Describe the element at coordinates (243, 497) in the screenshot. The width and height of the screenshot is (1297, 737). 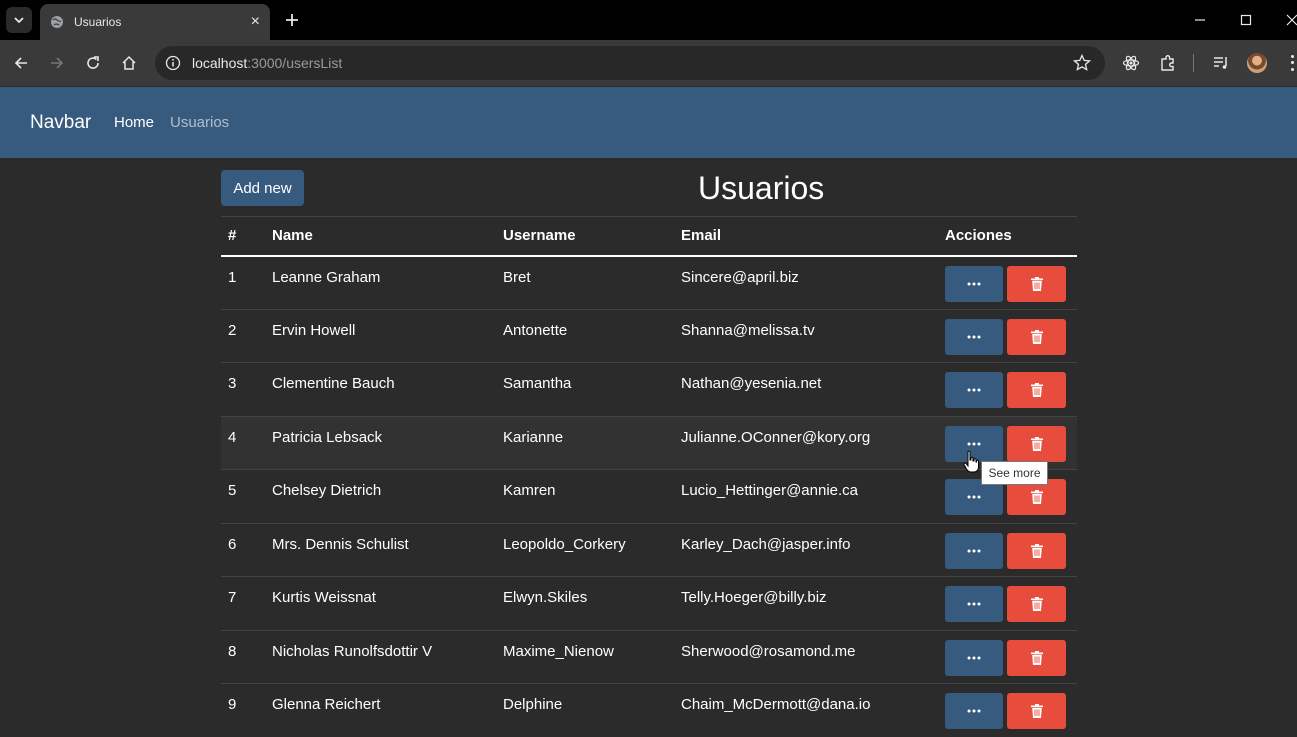
I see `cell-id: 5` at that location.